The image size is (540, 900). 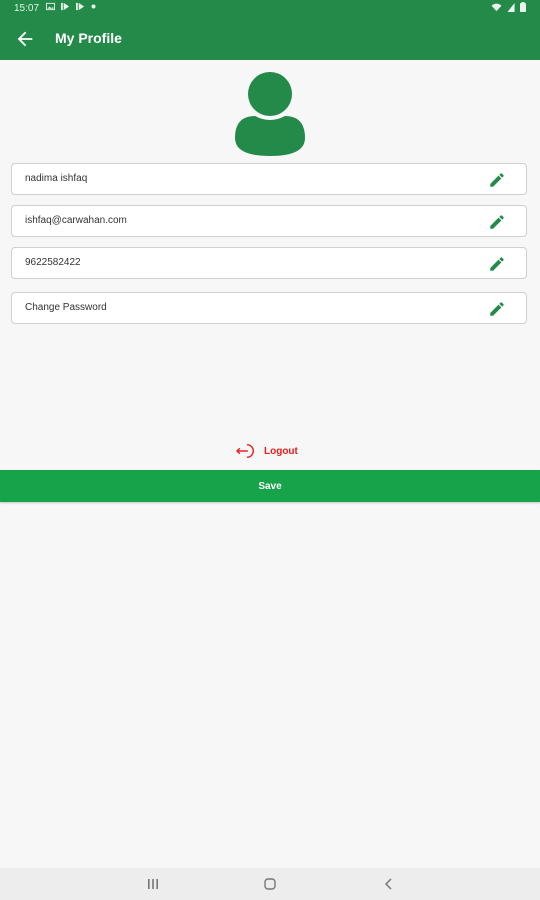 I want to click on signal-icon, so click(x=511, y=7).